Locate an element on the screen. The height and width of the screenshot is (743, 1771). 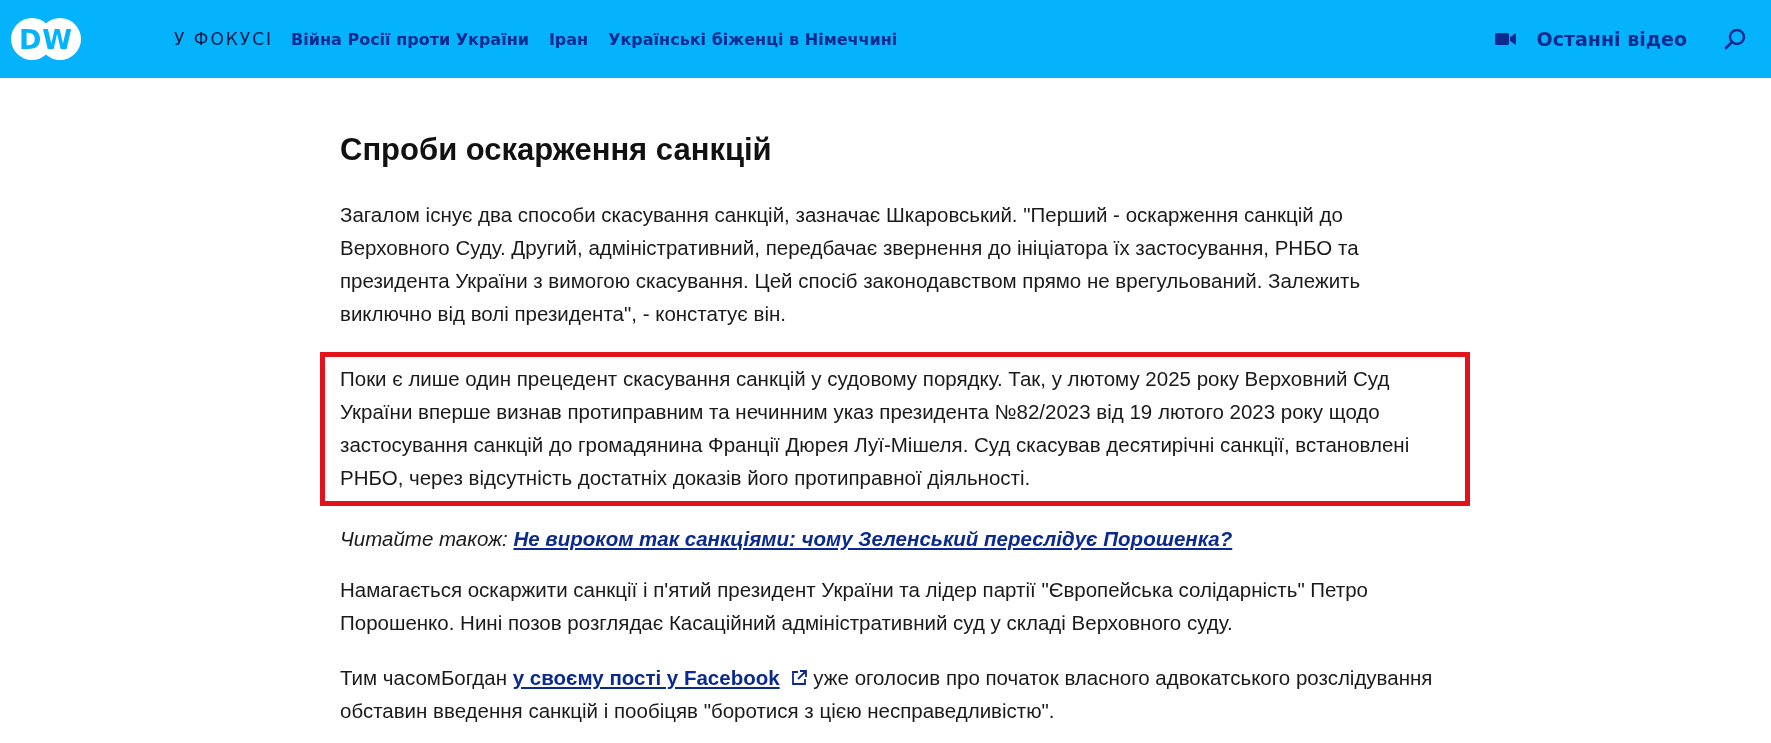
read-also-text: Читайте також: Не вироком так санкціями: чому Зеленський переслідує Порошенка? is located at coordinates (787, 539).